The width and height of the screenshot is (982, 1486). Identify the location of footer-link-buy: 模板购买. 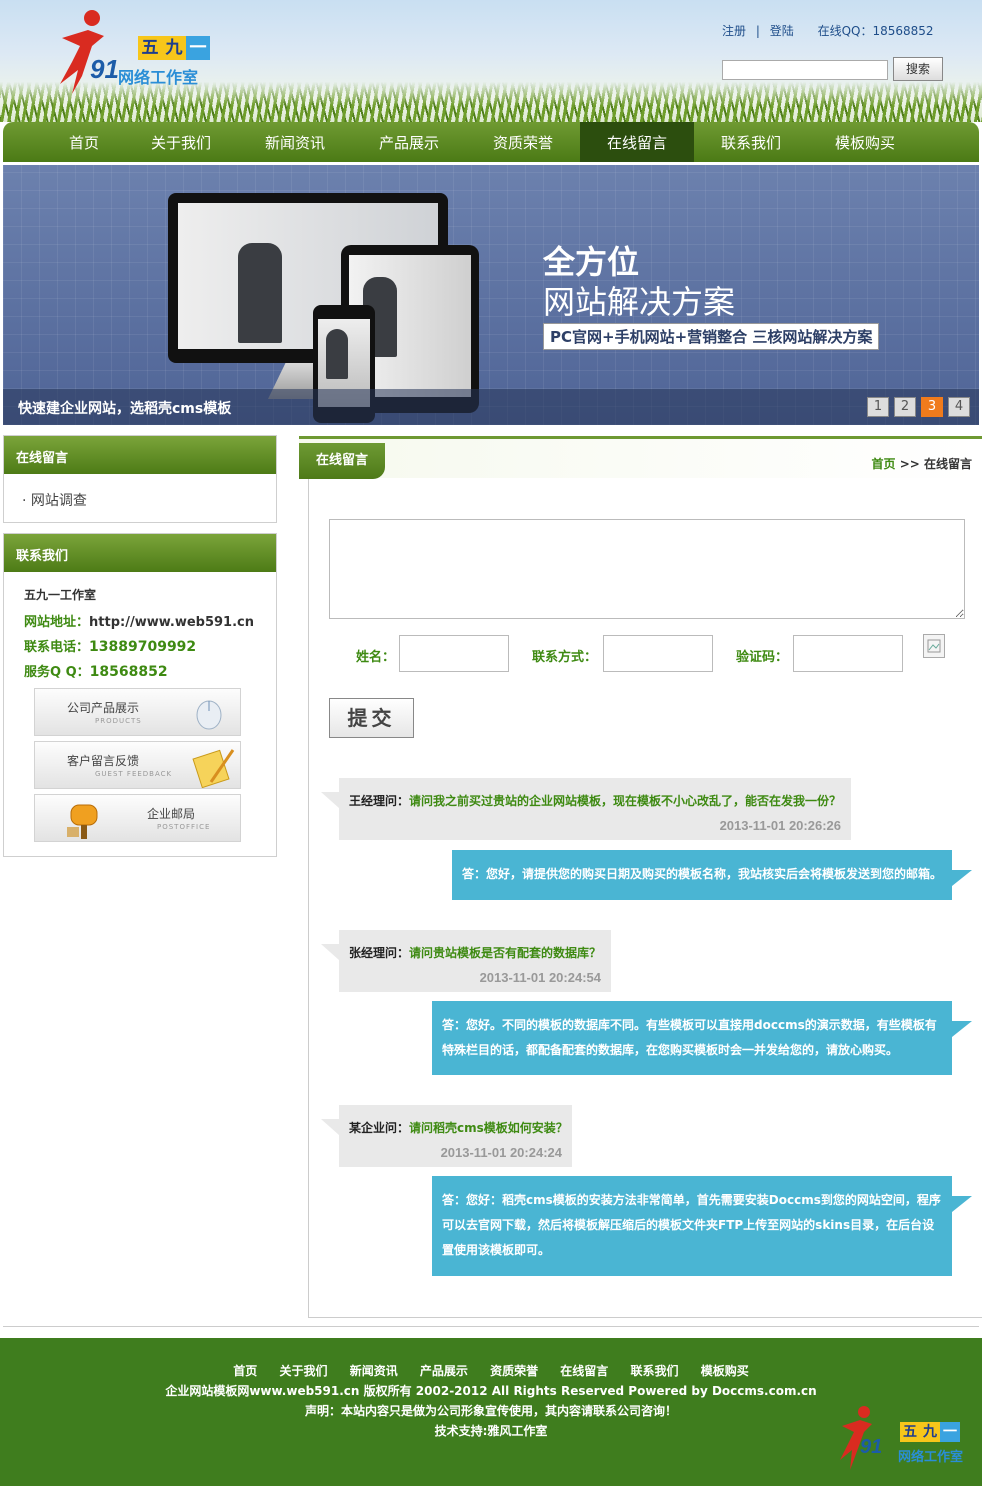
(725, 1371).